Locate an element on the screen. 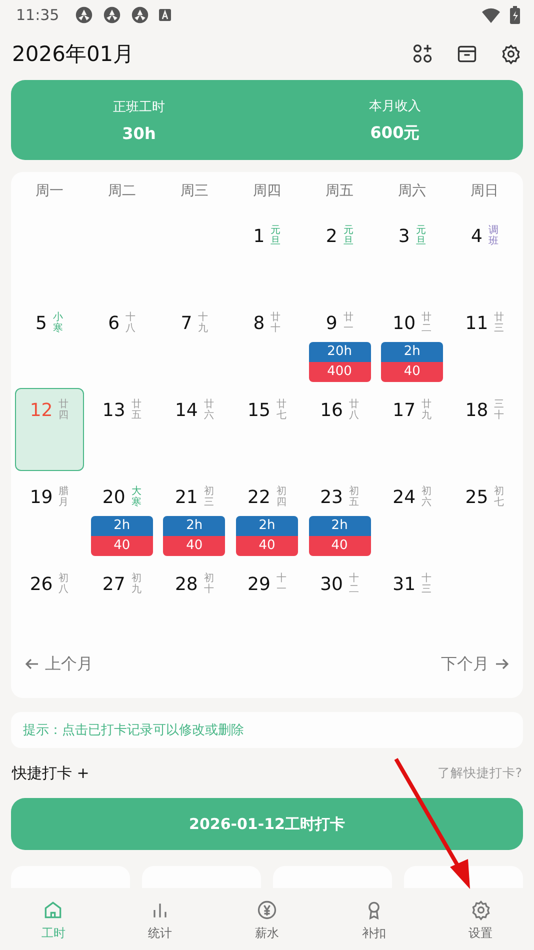 The image size is (534, 950). lunar-date: 三十 is located at coordinates (499, 410).